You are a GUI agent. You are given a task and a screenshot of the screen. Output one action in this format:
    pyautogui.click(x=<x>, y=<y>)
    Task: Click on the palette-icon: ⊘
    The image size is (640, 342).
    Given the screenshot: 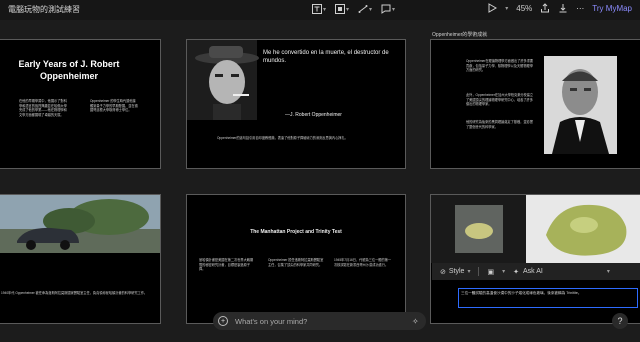 What is the action you would take?
    pyautogui.click(x=443, y=272)
    